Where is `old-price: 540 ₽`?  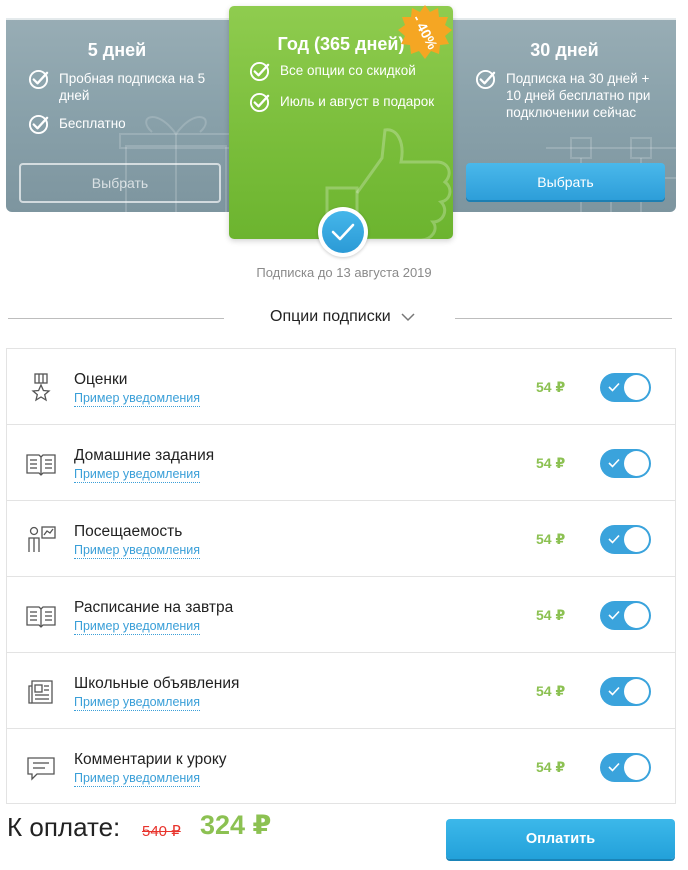 old-price: 540 ₽ is located at coordinates (161, 831).